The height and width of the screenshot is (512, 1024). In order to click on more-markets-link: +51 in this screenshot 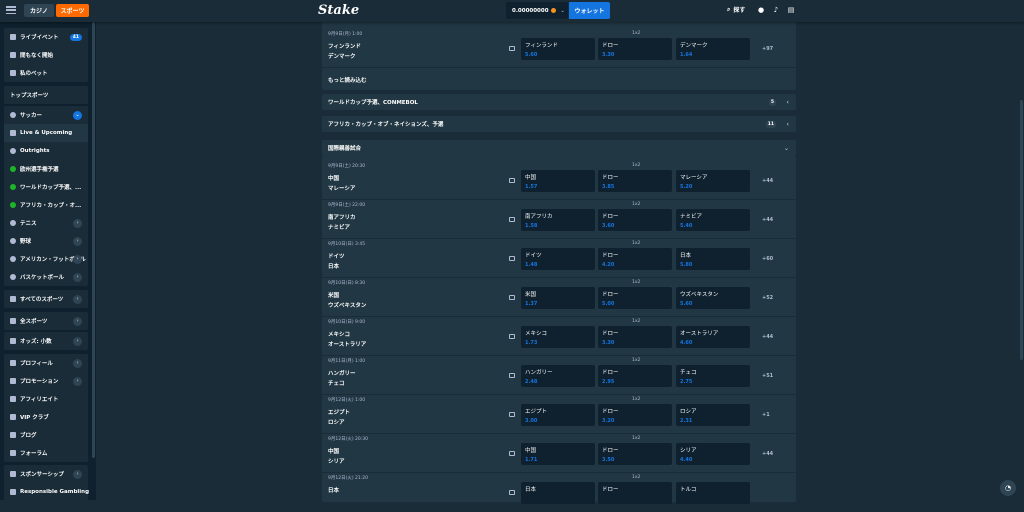, I will do `click(767, 376)`.